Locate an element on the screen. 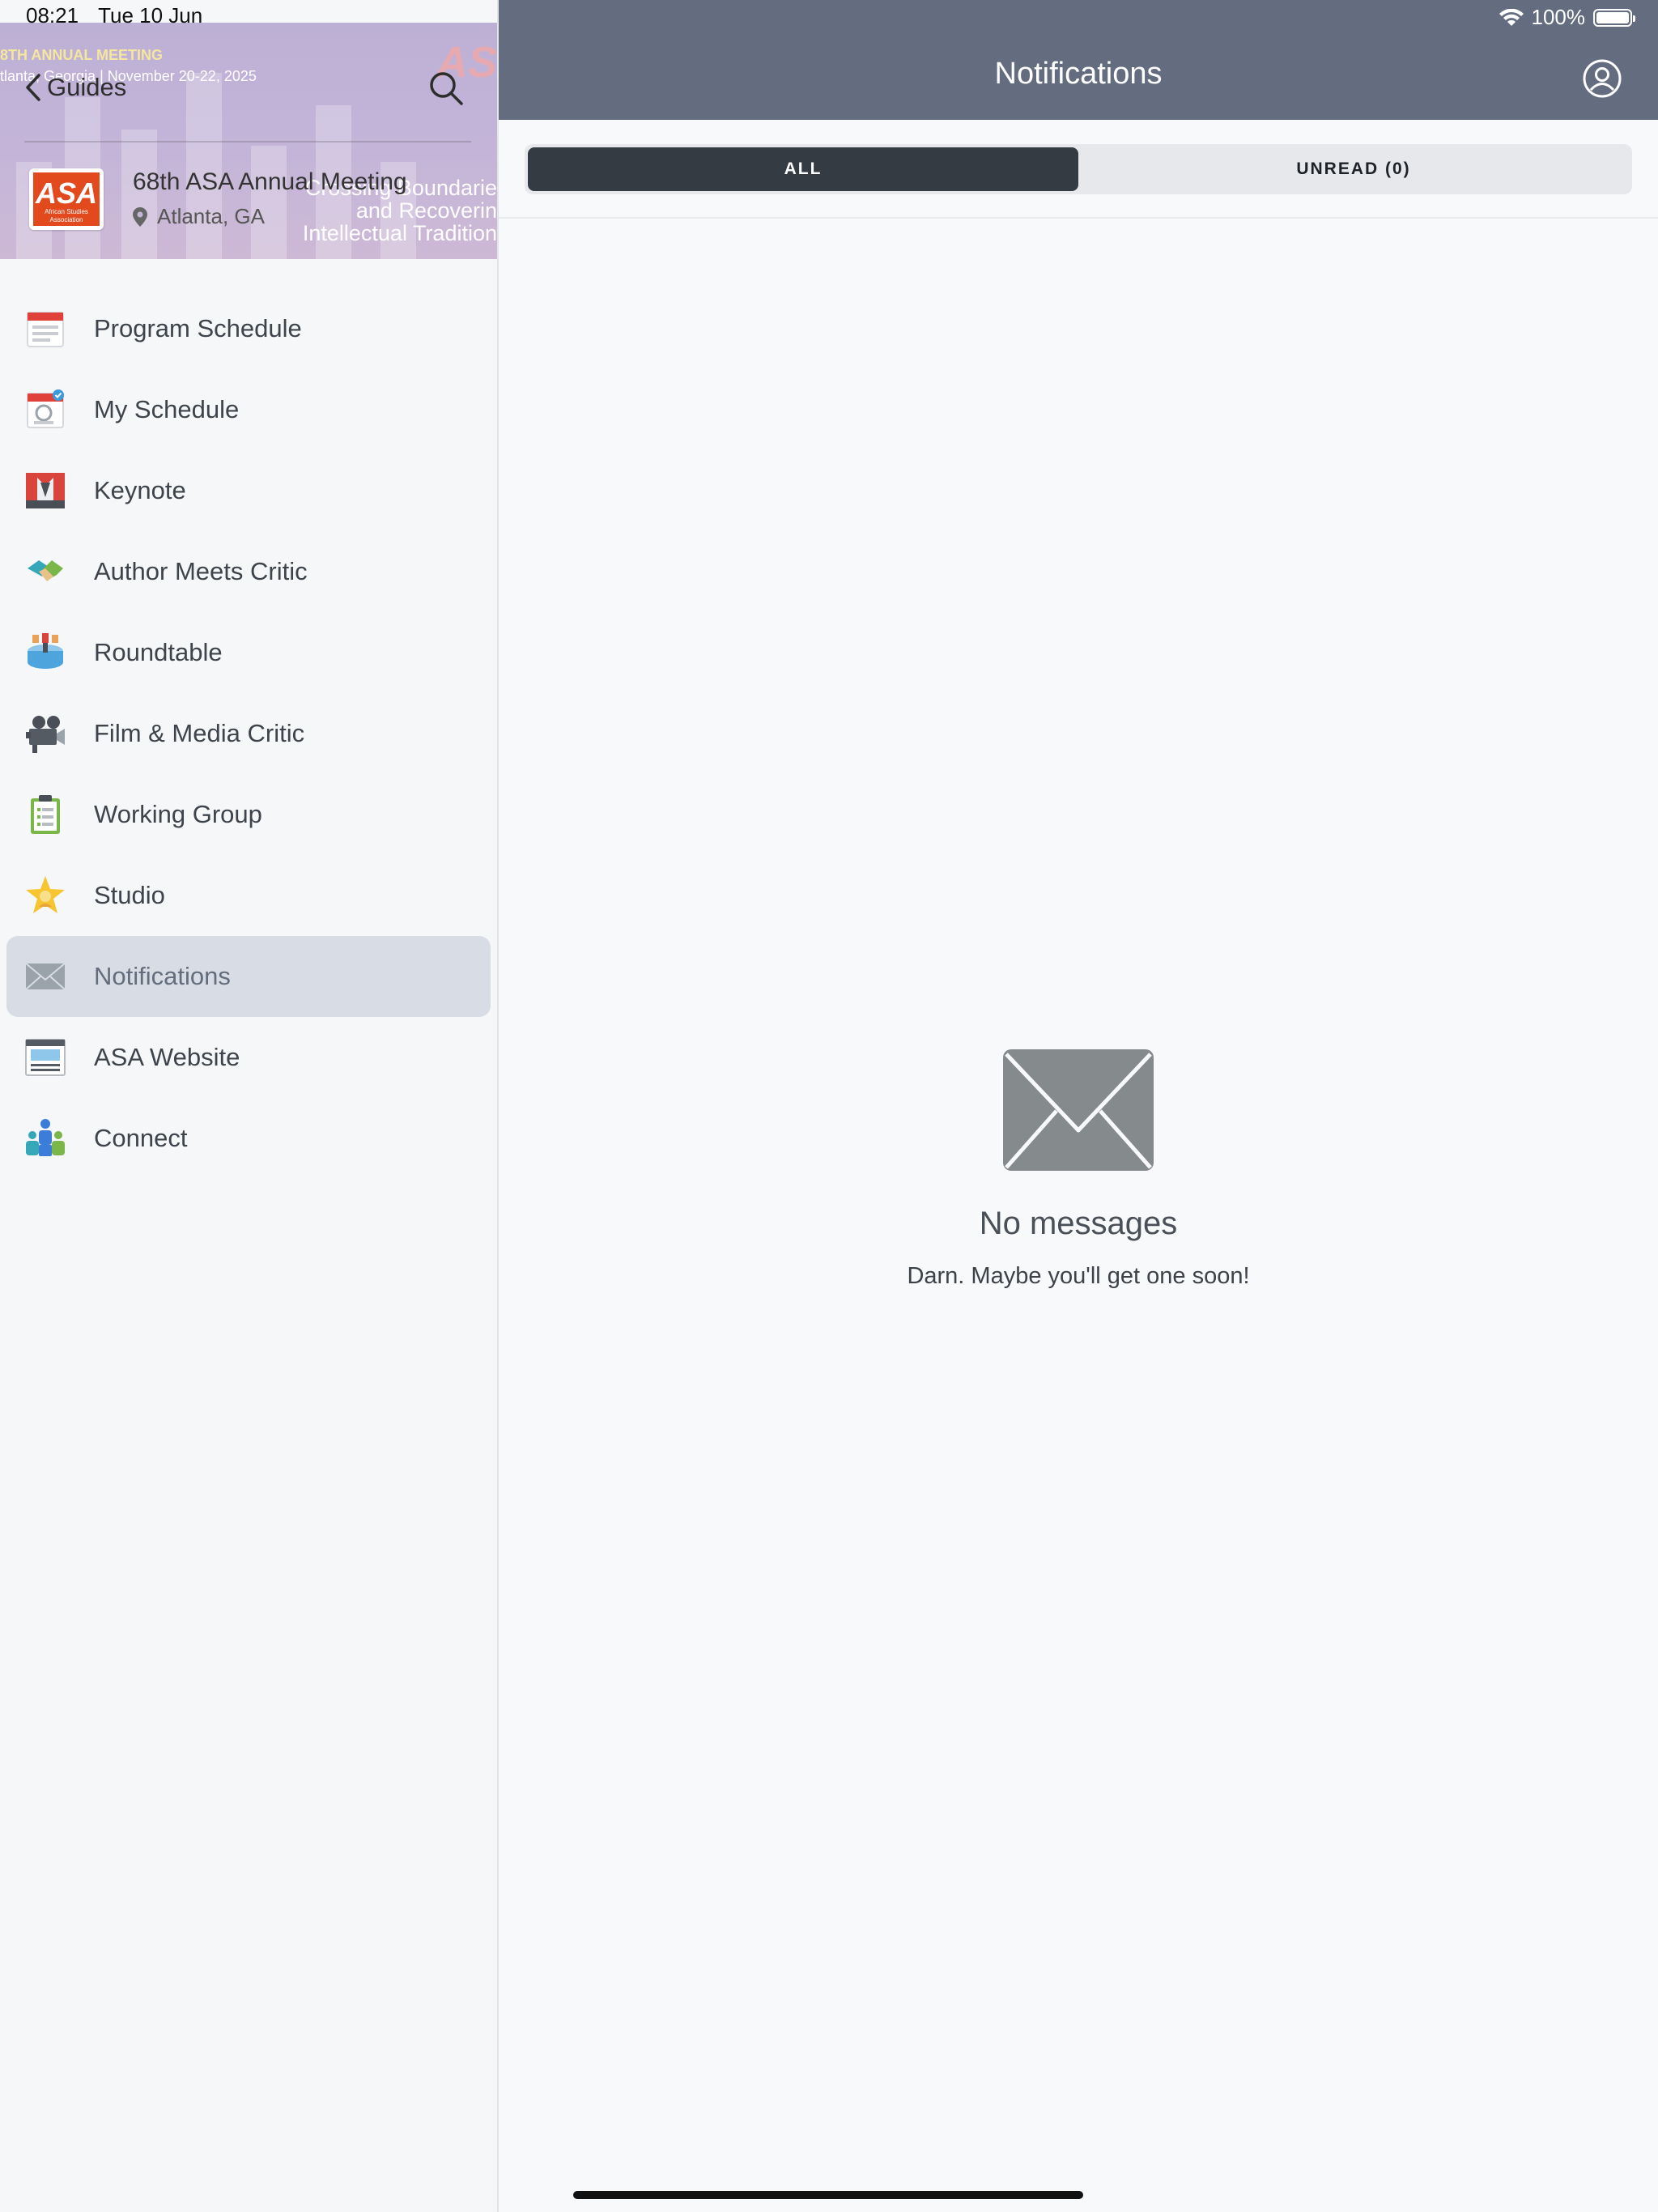  sidebar-item-program-schedule: Program Schedule is located at coordinates (248, 328).